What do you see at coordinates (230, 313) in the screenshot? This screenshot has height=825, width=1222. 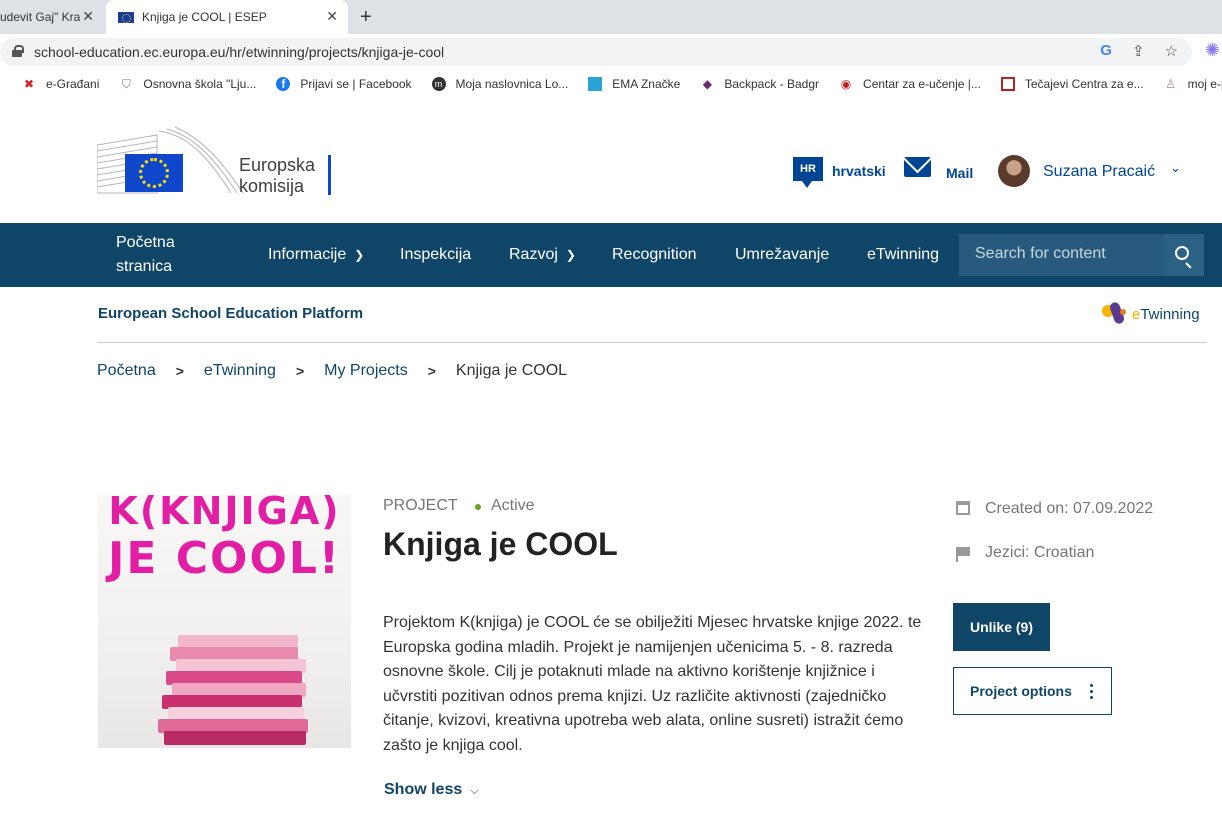 I see `platform-title: European School Education Platform` at bounding box center [230, 313].